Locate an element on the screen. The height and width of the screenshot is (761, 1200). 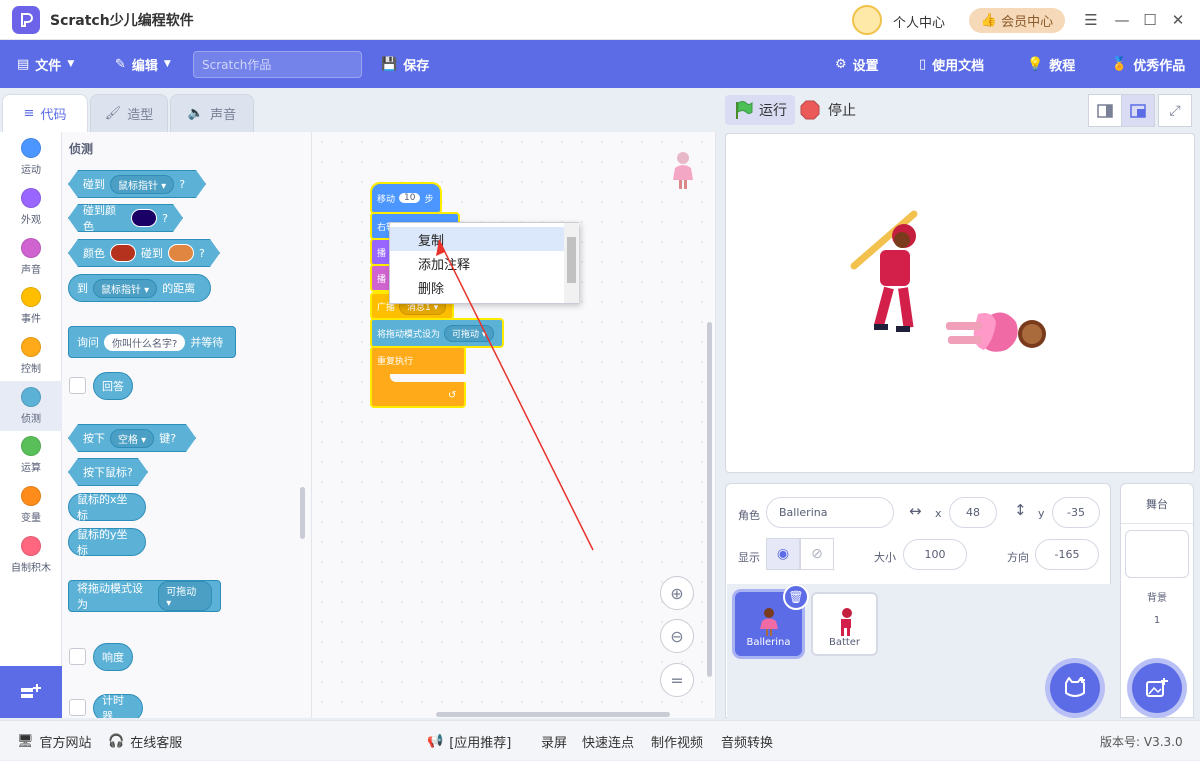
loudness-checkbox is located at coordinates (77, 656).